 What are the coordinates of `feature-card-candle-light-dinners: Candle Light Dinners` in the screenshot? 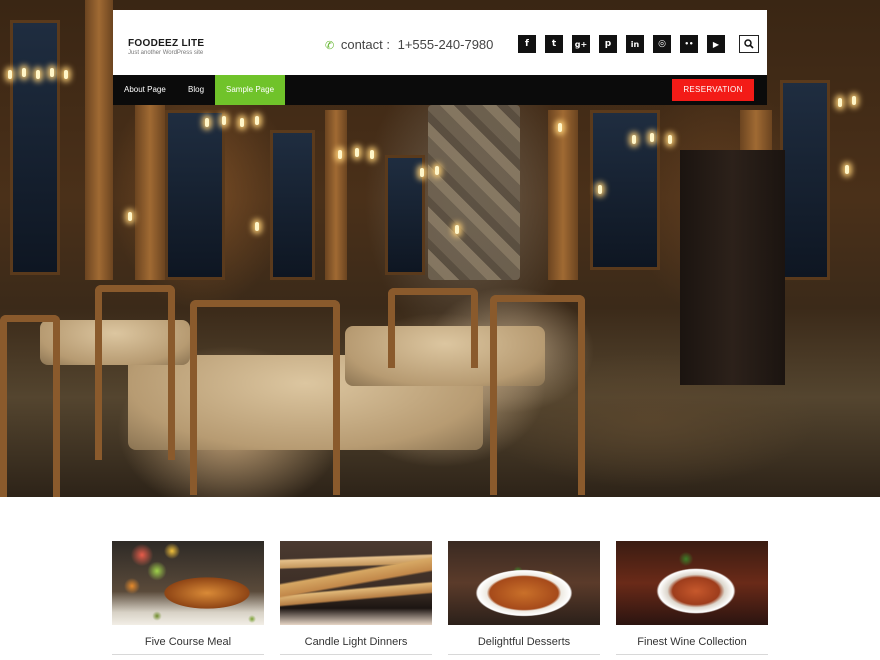 It's located at (356, 598).